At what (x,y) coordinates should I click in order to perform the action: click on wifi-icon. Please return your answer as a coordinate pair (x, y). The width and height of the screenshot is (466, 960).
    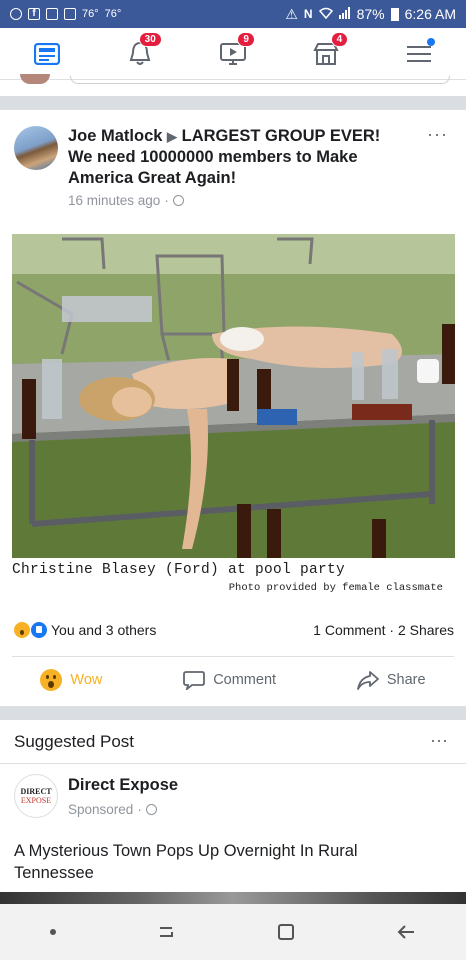
    Looking at the image, I should click on (325, 14).